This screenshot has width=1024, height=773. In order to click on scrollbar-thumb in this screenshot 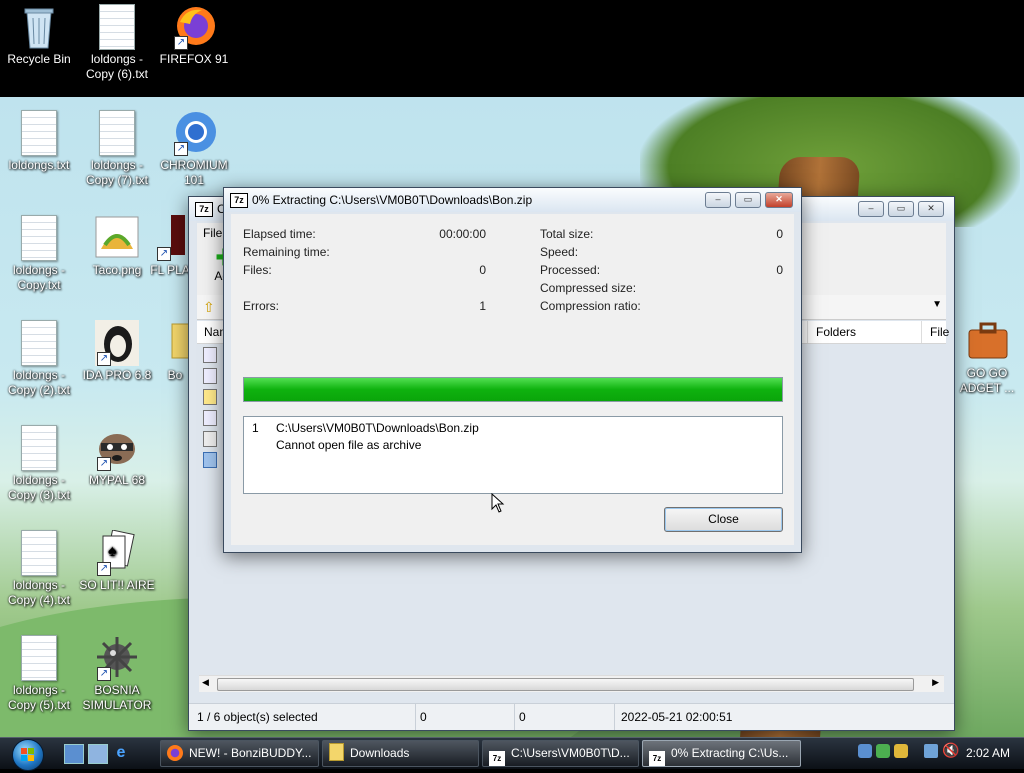, I will do `click(565, 684)`.